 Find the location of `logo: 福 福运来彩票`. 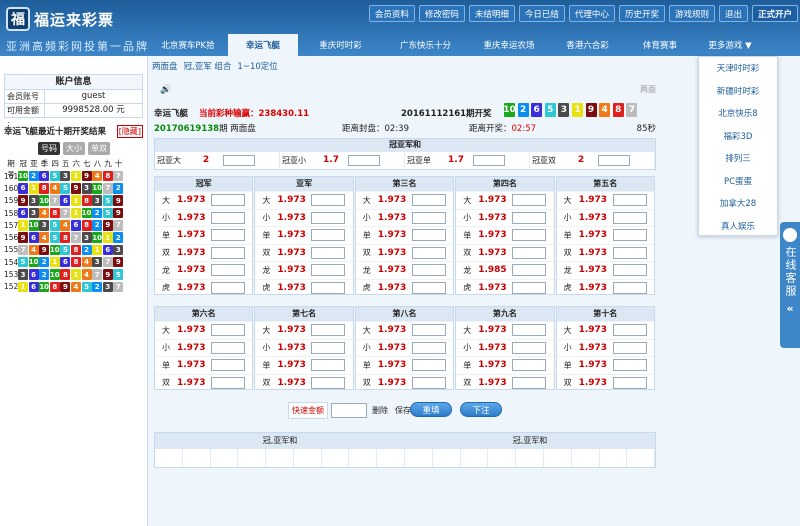

logo: 福 福运来彩票 is located at coordinates (76, 19).